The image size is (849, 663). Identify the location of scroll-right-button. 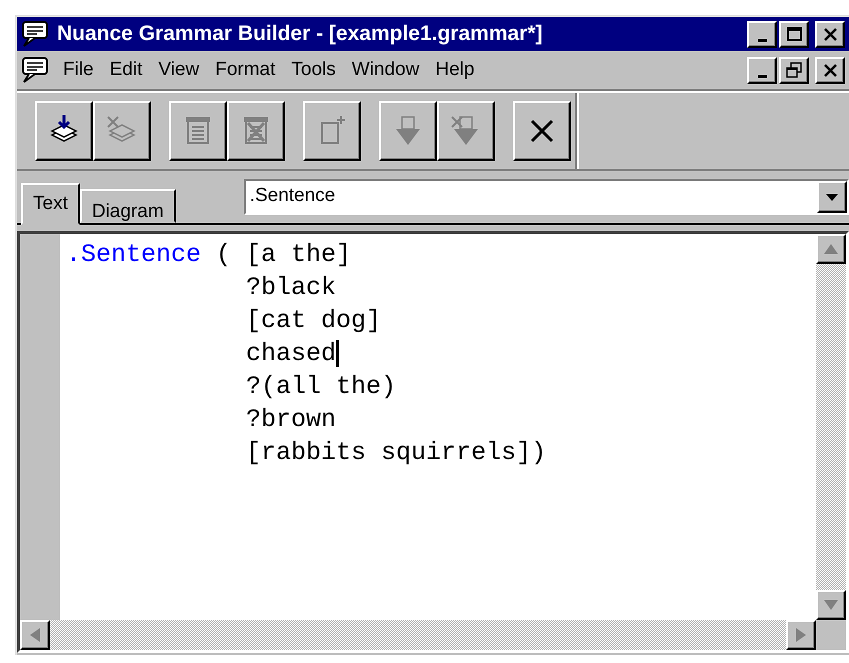
(801, 635).